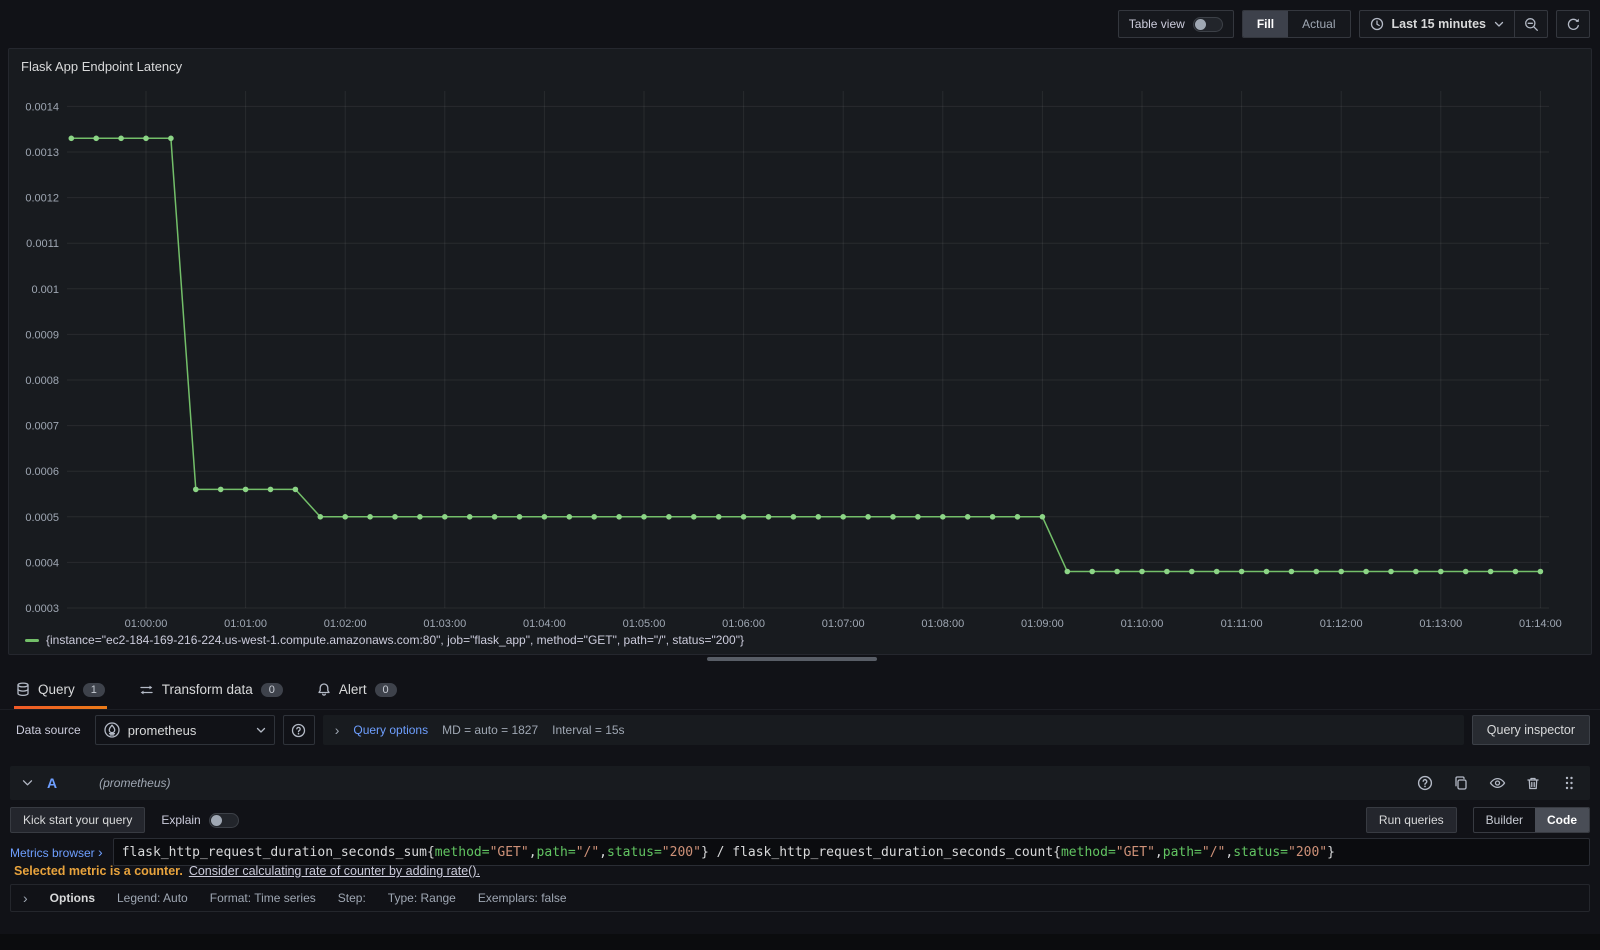  What do you see at coordinates (1353, 24) in the screenshot?
I see `panel-toolbar: Table view Fill Actual Last 15 minutes` at bounding box center [1353, 24].